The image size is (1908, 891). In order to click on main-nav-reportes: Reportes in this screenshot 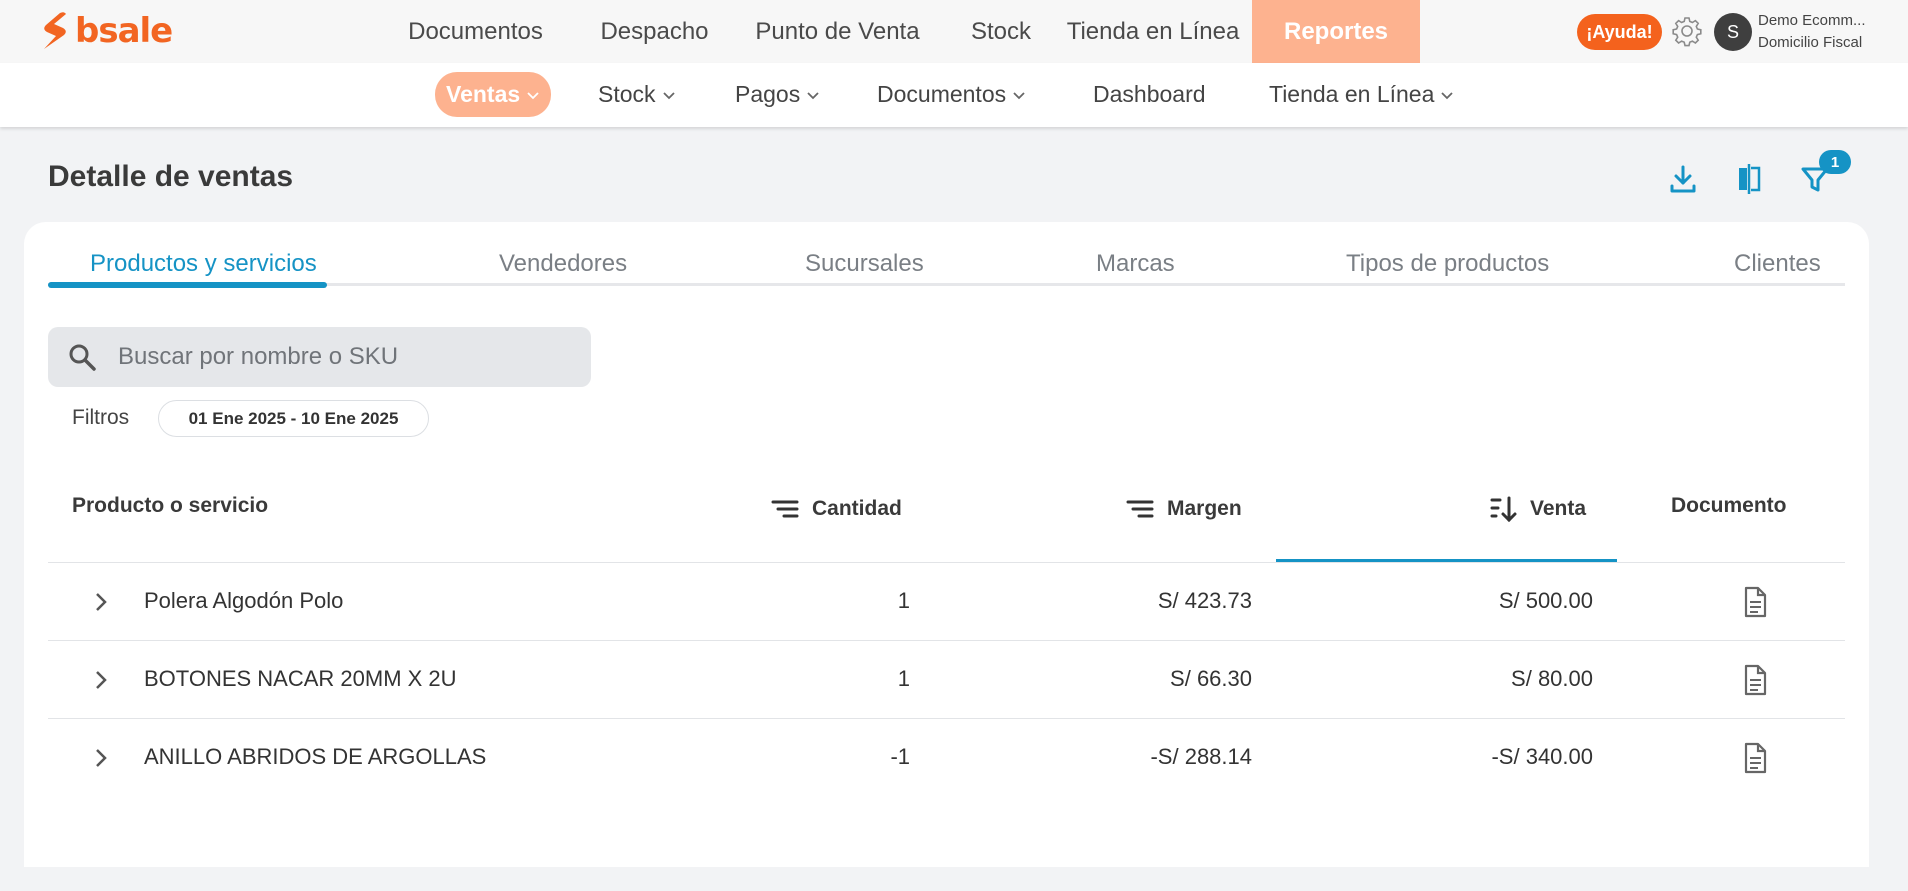, I will do `click(1336, 31)`.